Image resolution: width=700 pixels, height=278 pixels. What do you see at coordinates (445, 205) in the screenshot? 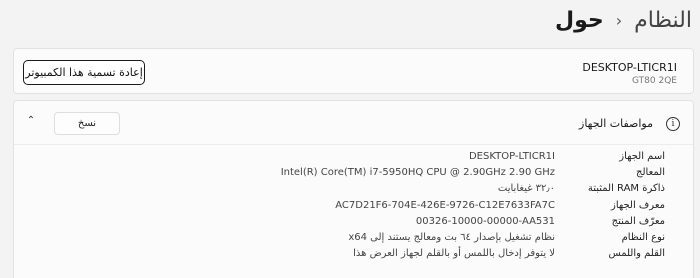
I see `spec-value: AC7D21F6-704E-426E-9726-C12E7633FA7C` at bounding box center [445, 205].